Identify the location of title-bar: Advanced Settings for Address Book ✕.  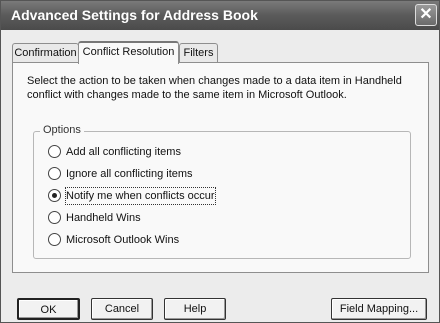
(220, 15).